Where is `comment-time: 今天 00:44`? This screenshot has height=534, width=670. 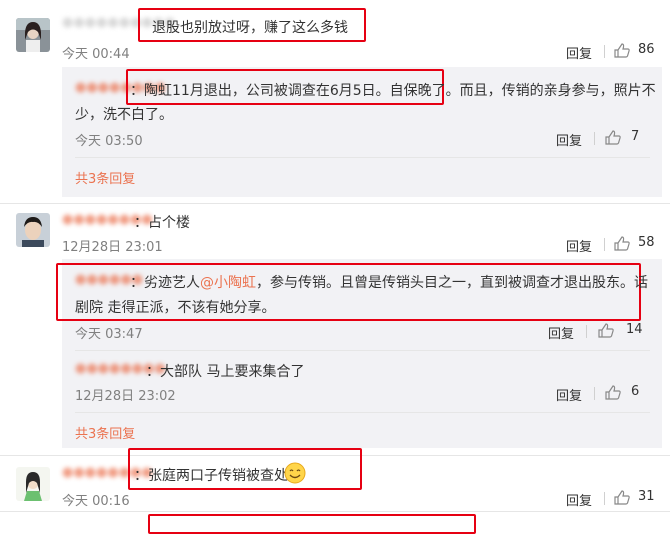
comment-time: 今天 00:44 is located at coordinates (96, 54).